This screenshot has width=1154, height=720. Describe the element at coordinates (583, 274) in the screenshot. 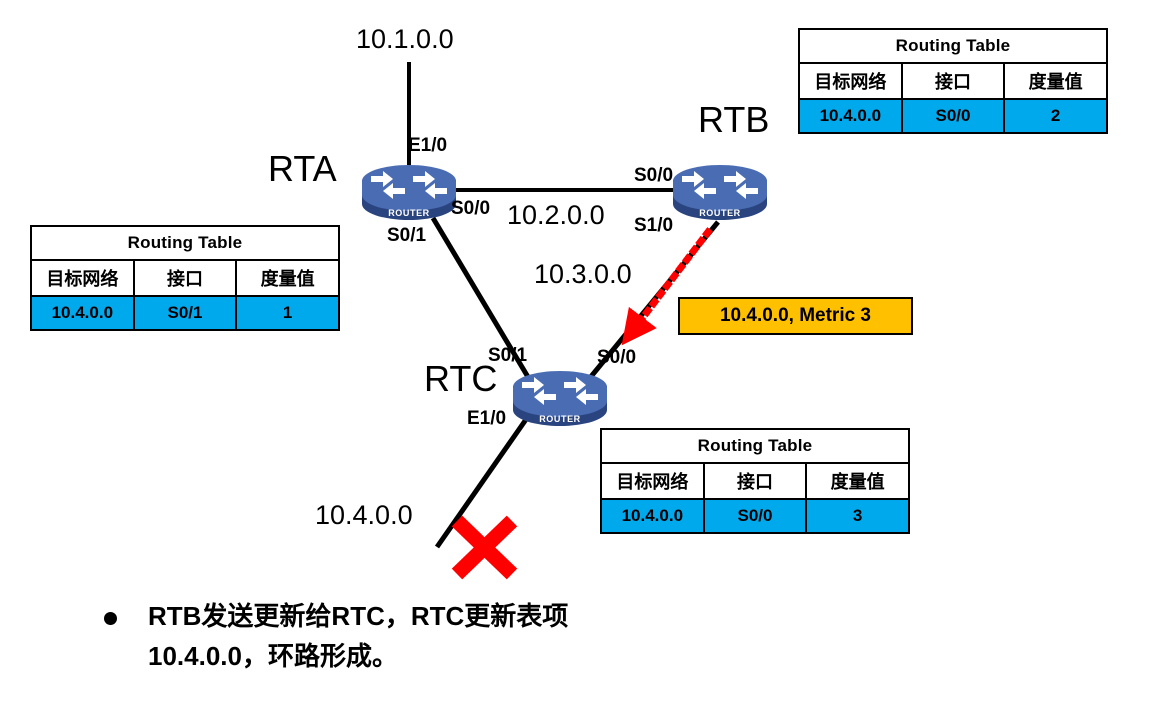

I see `network-label-10-3-0-0: 10.3.0.0` at that location.